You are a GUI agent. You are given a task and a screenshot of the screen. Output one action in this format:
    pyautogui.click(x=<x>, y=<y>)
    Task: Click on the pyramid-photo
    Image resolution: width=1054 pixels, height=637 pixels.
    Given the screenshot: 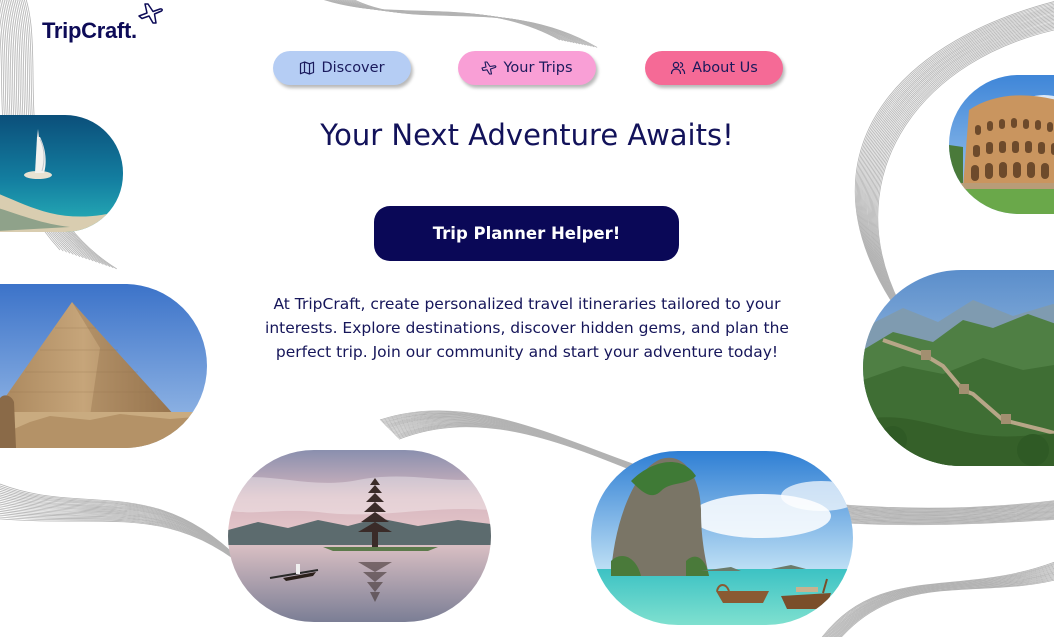 What is the action you would take?
    pyautogui.click(x=103, y=366)
    